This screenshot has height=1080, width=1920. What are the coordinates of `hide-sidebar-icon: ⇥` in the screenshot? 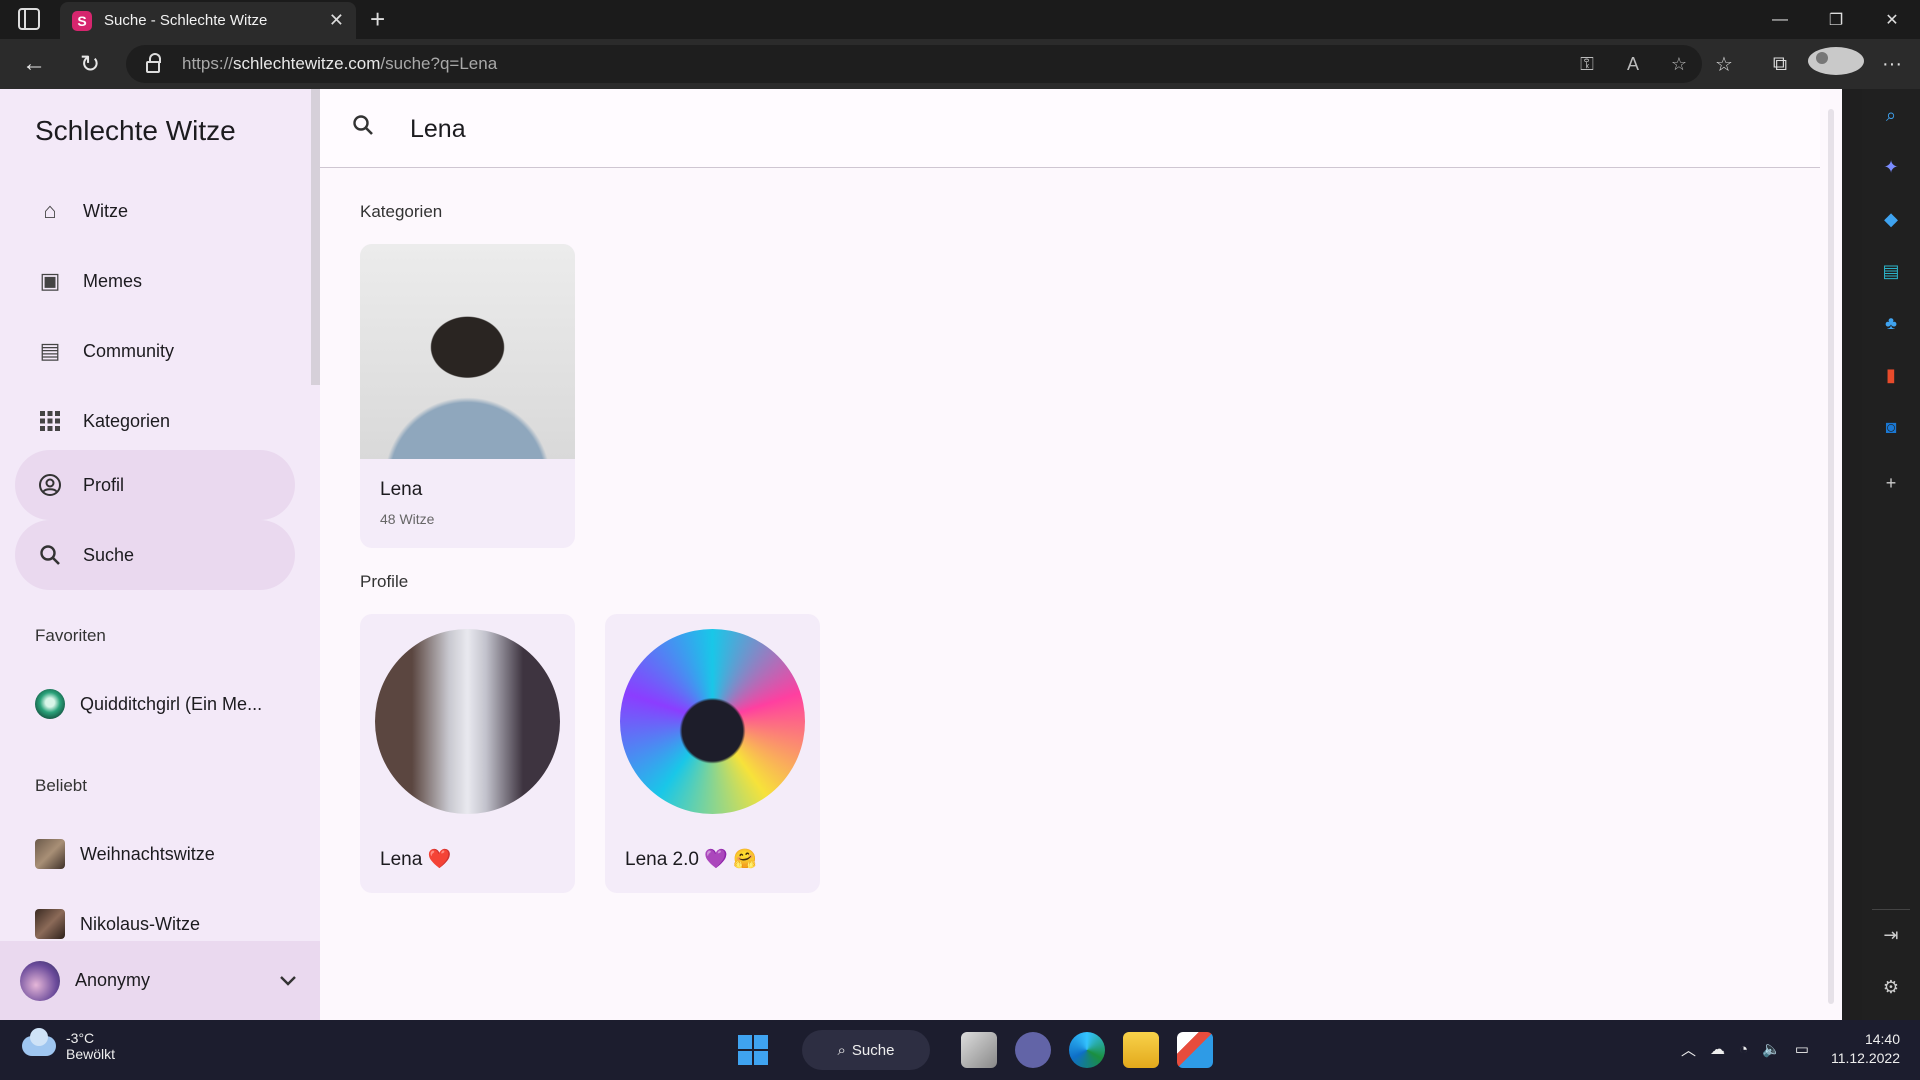 It's located at (1891, 937).